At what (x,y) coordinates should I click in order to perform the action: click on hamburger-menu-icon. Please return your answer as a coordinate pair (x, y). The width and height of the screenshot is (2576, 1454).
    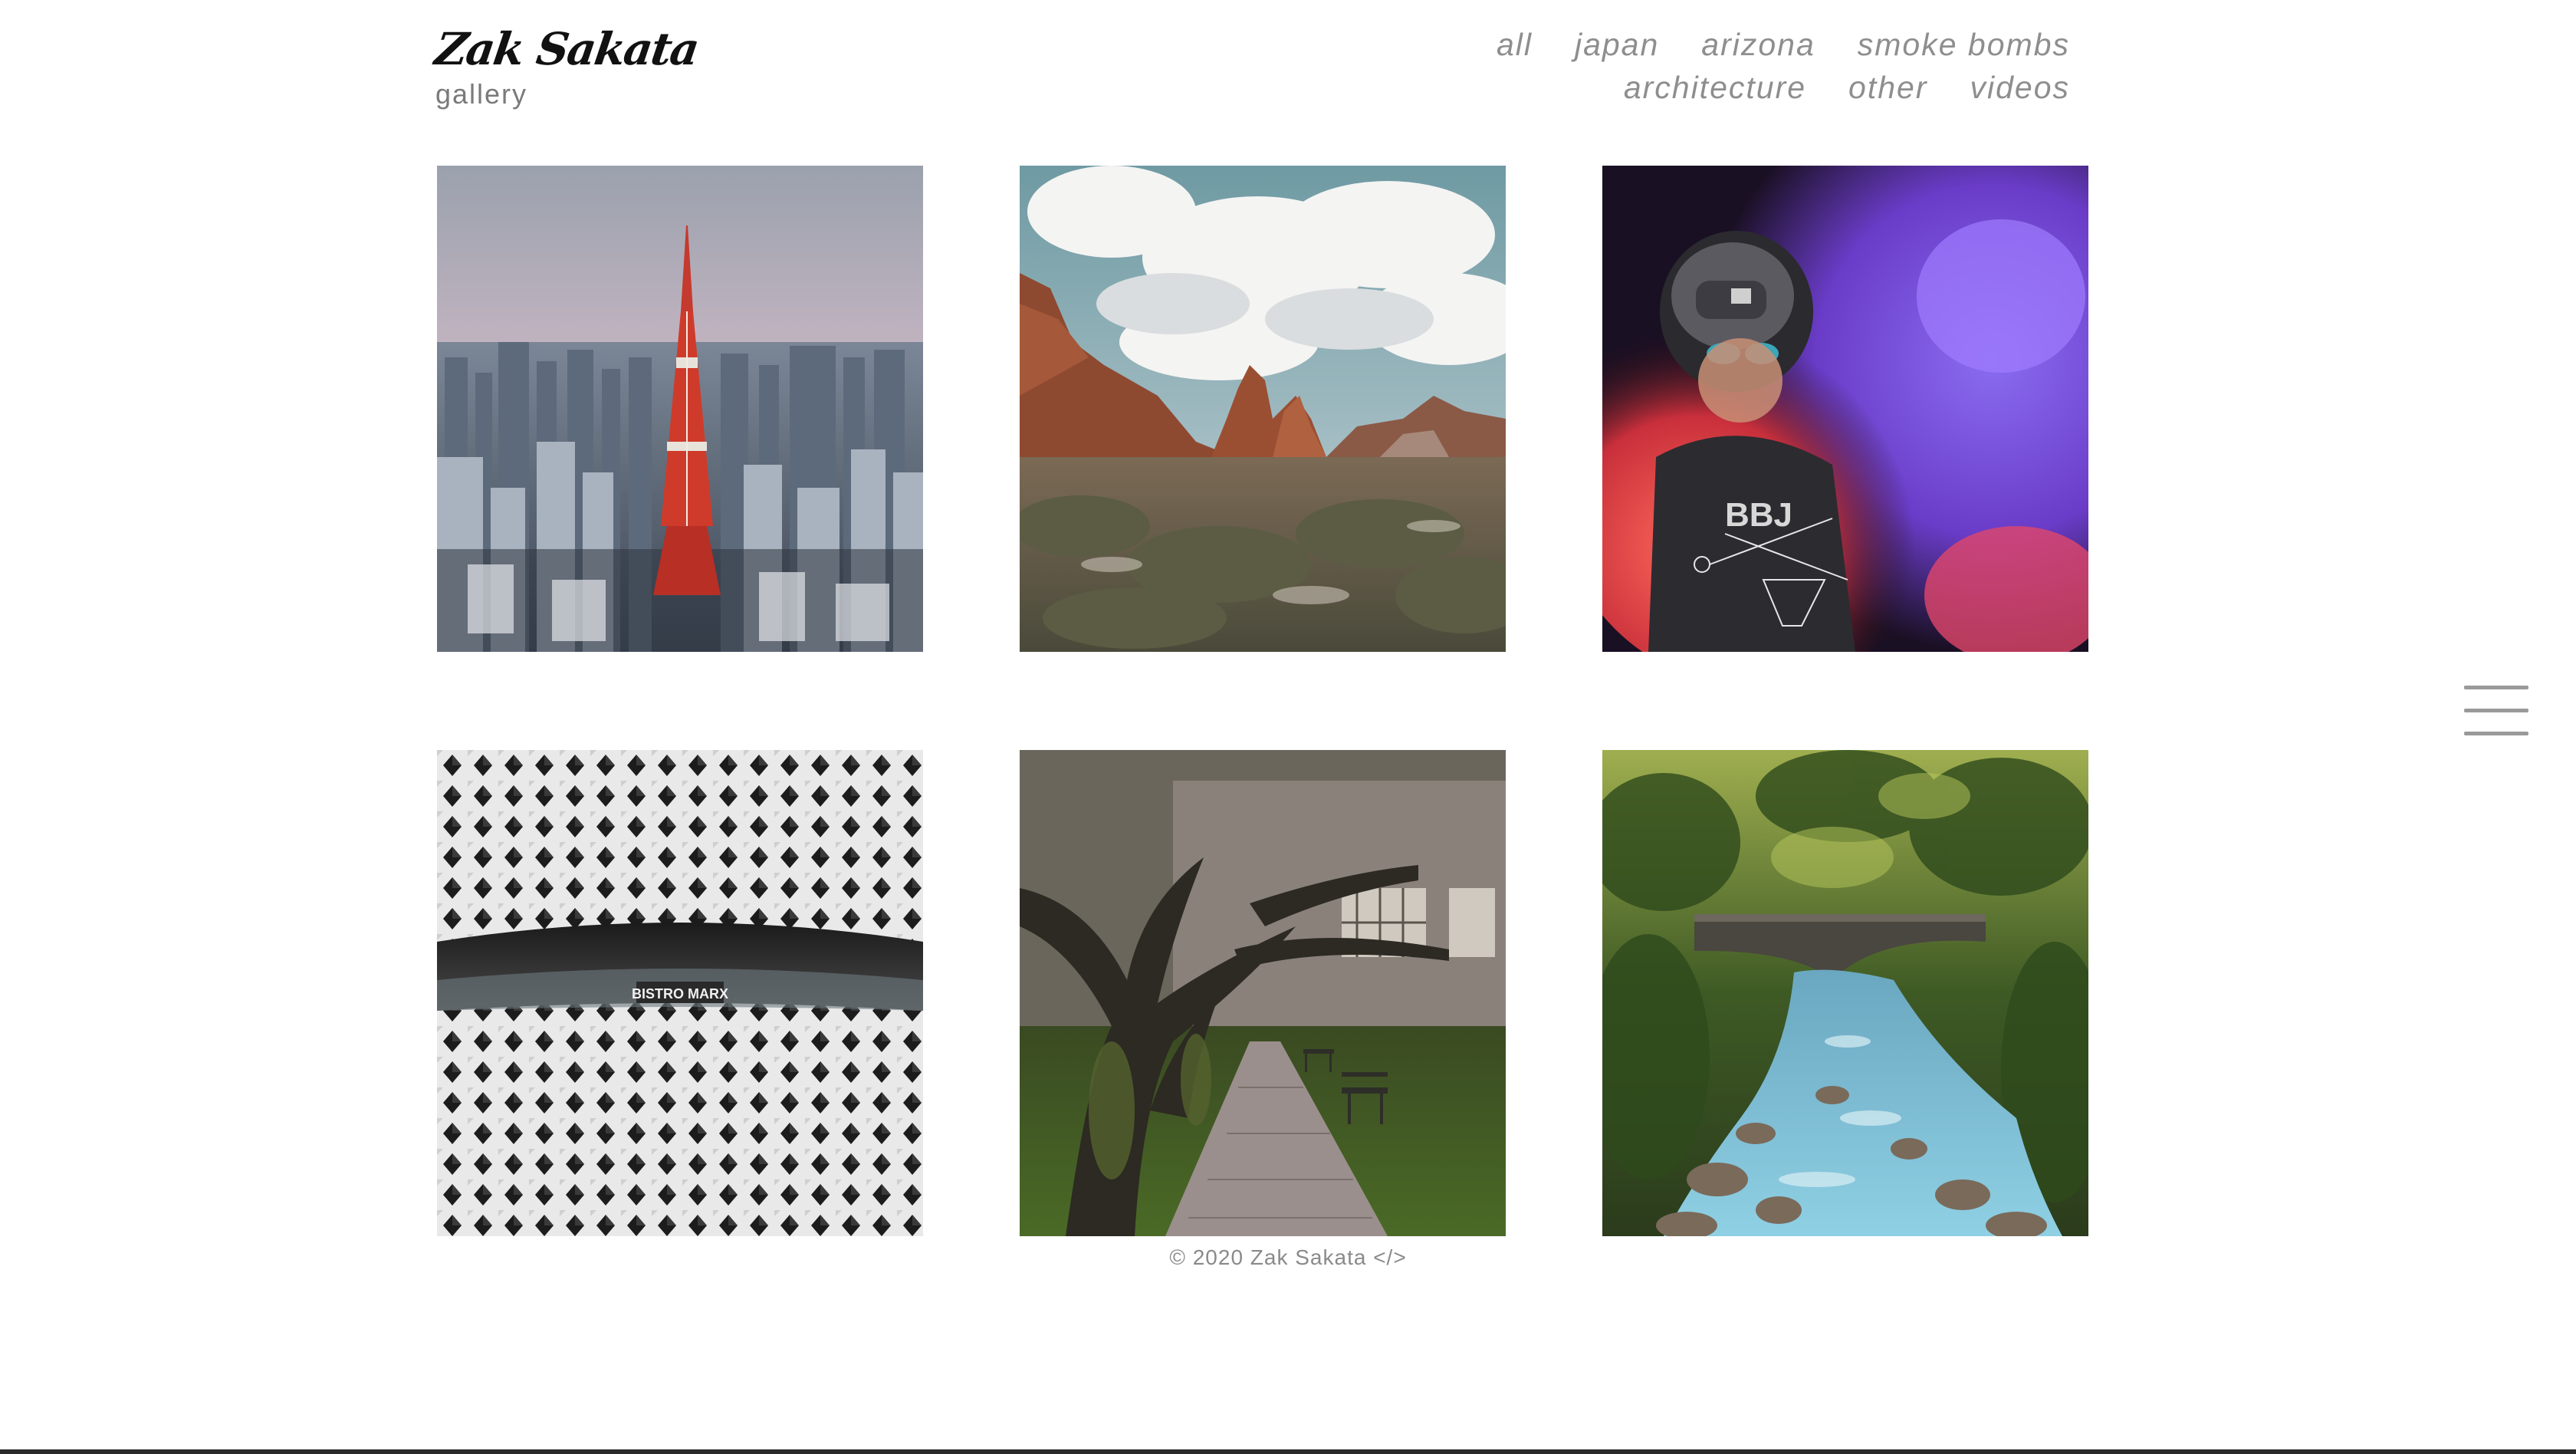
    Looking at the image, I should click on (2496, 712).